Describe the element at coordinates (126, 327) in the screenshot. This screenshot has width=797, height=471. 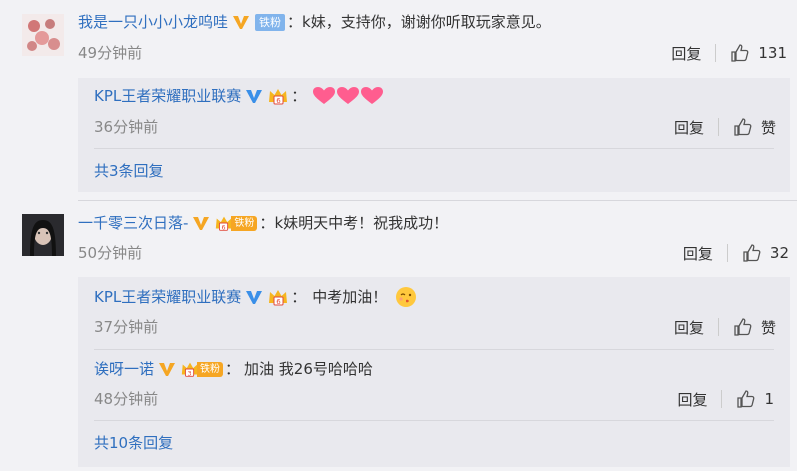
I see `reply-time: 37分钟前` at that location.